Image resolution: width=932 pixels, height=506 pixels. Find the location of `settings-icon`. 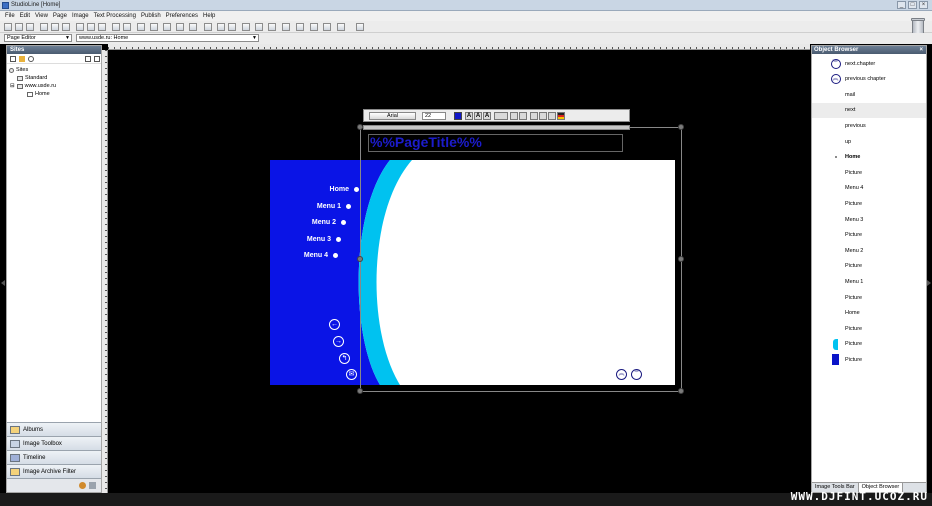

settings-icon is located at coordinates (97, 58).